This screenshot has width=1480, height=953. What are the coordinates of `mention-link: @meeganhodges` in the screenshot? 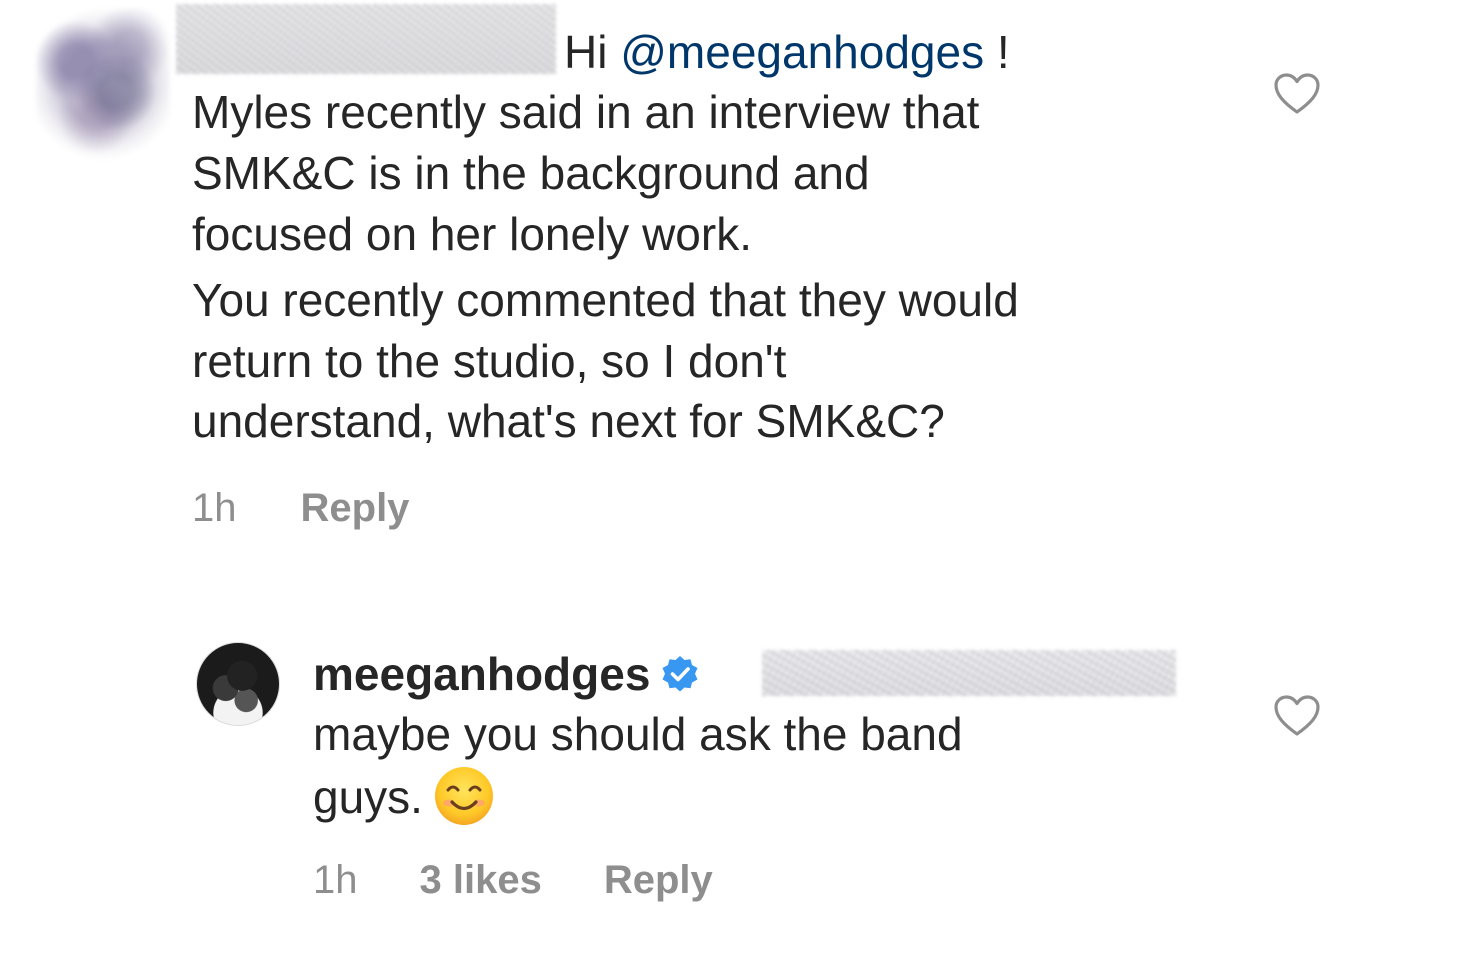 It's located at (802, 52).